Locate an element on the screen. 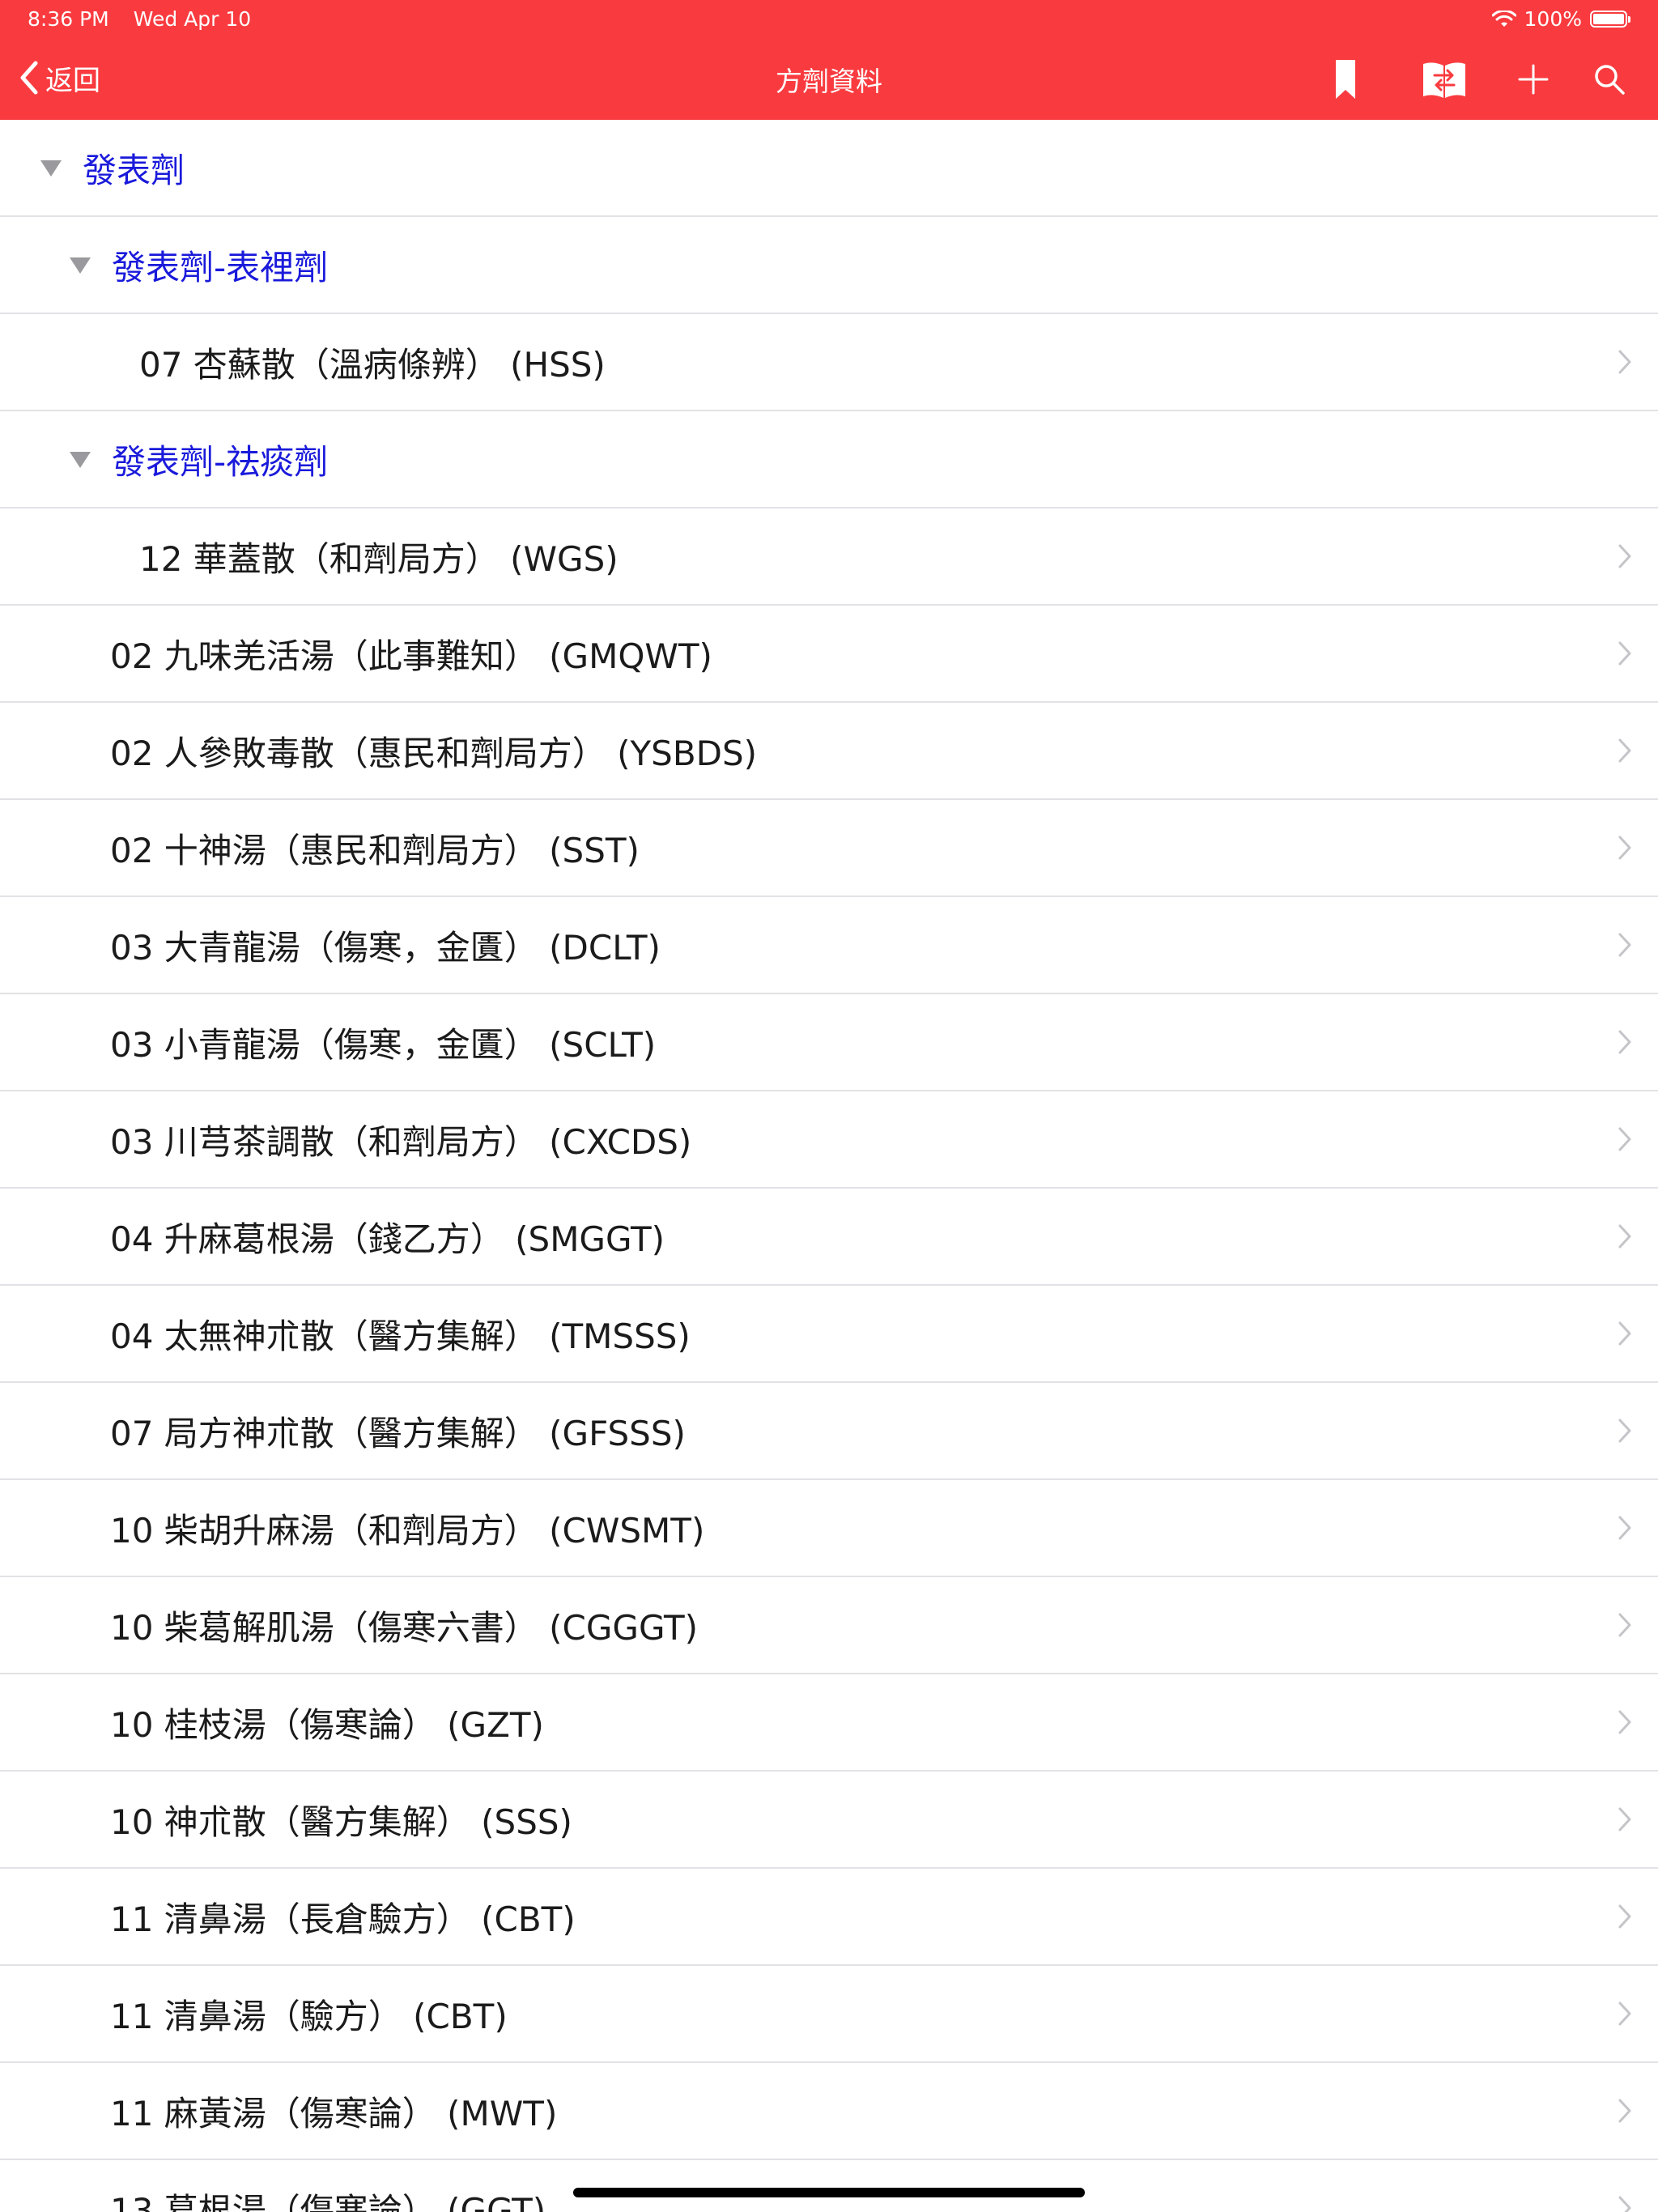 The height and width of the screenshot is (2212, 1658). list-item: 11 清鼻湯（驗方） (CBT) is located at coordinates (829, 2014).